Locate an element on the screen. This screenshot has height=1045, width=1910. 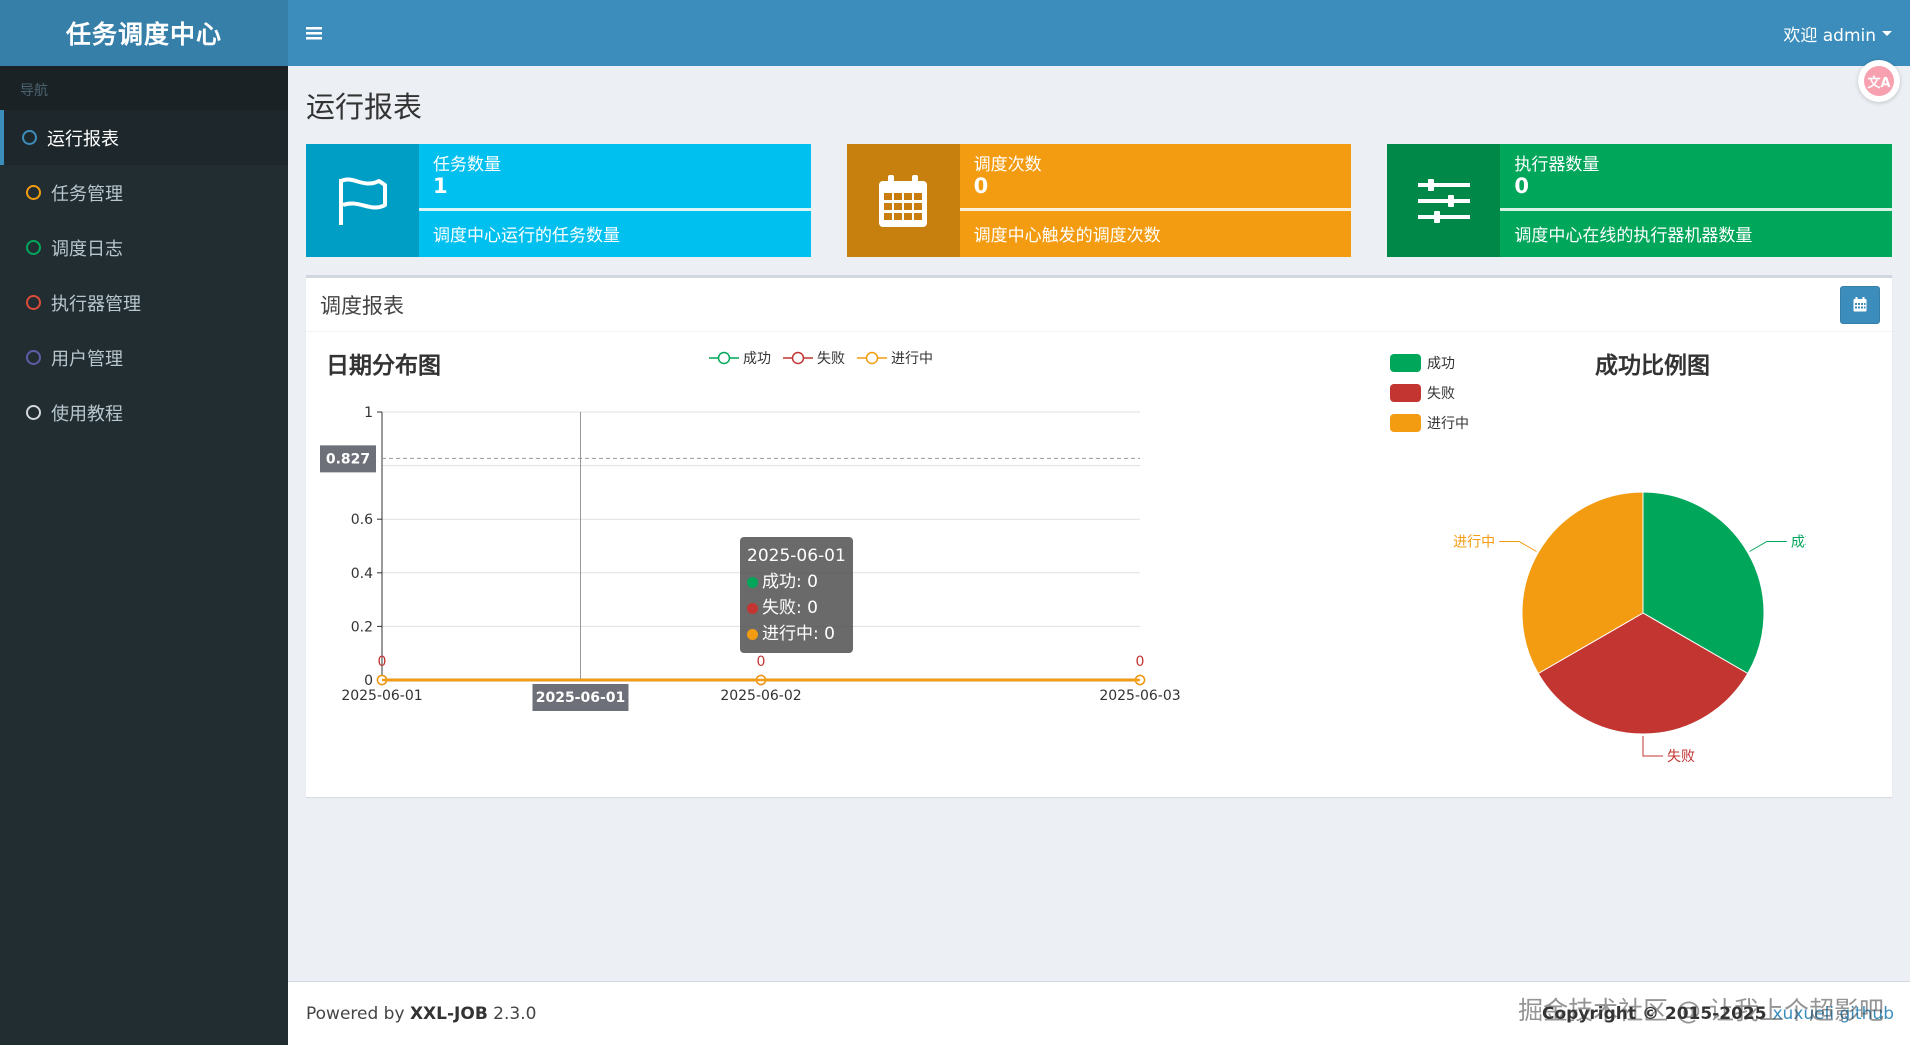
nav-header: 导航 is located at coordinates (144, 88).